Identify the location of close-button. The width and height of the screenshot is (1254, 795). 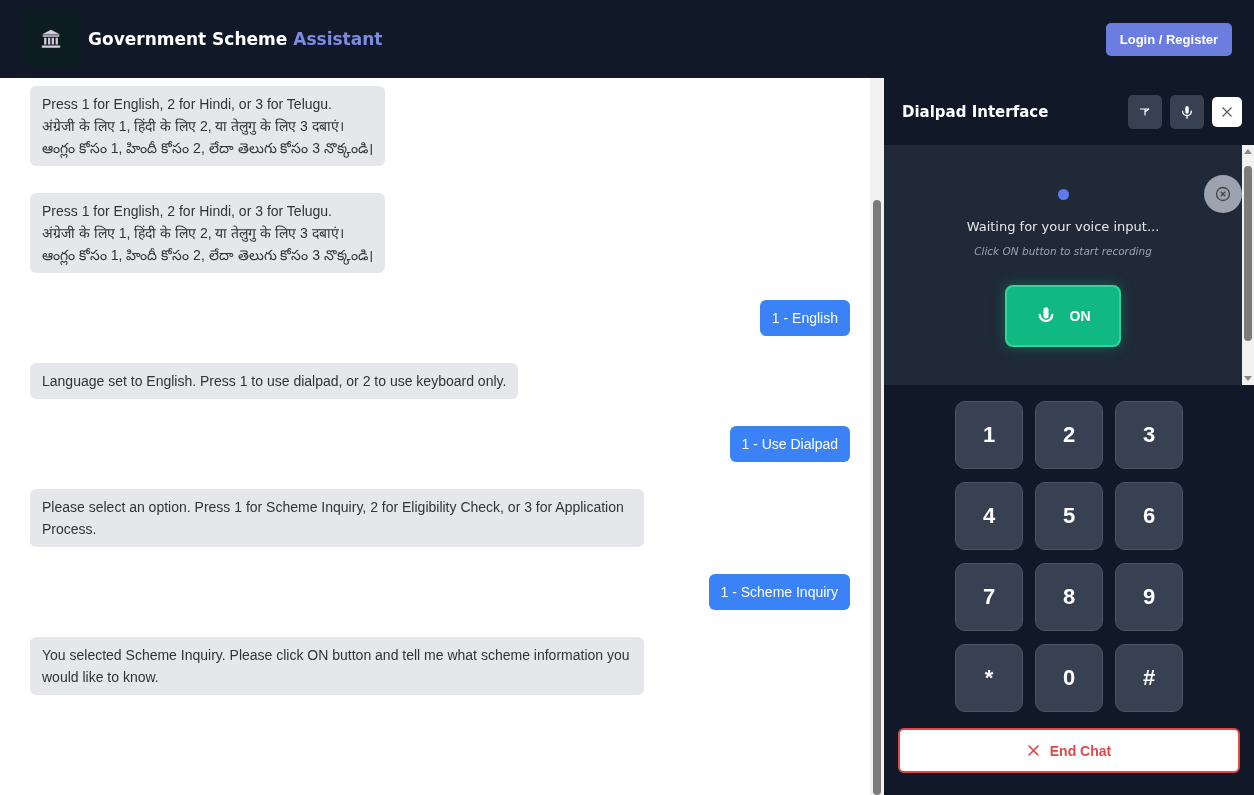
(1227, 111).